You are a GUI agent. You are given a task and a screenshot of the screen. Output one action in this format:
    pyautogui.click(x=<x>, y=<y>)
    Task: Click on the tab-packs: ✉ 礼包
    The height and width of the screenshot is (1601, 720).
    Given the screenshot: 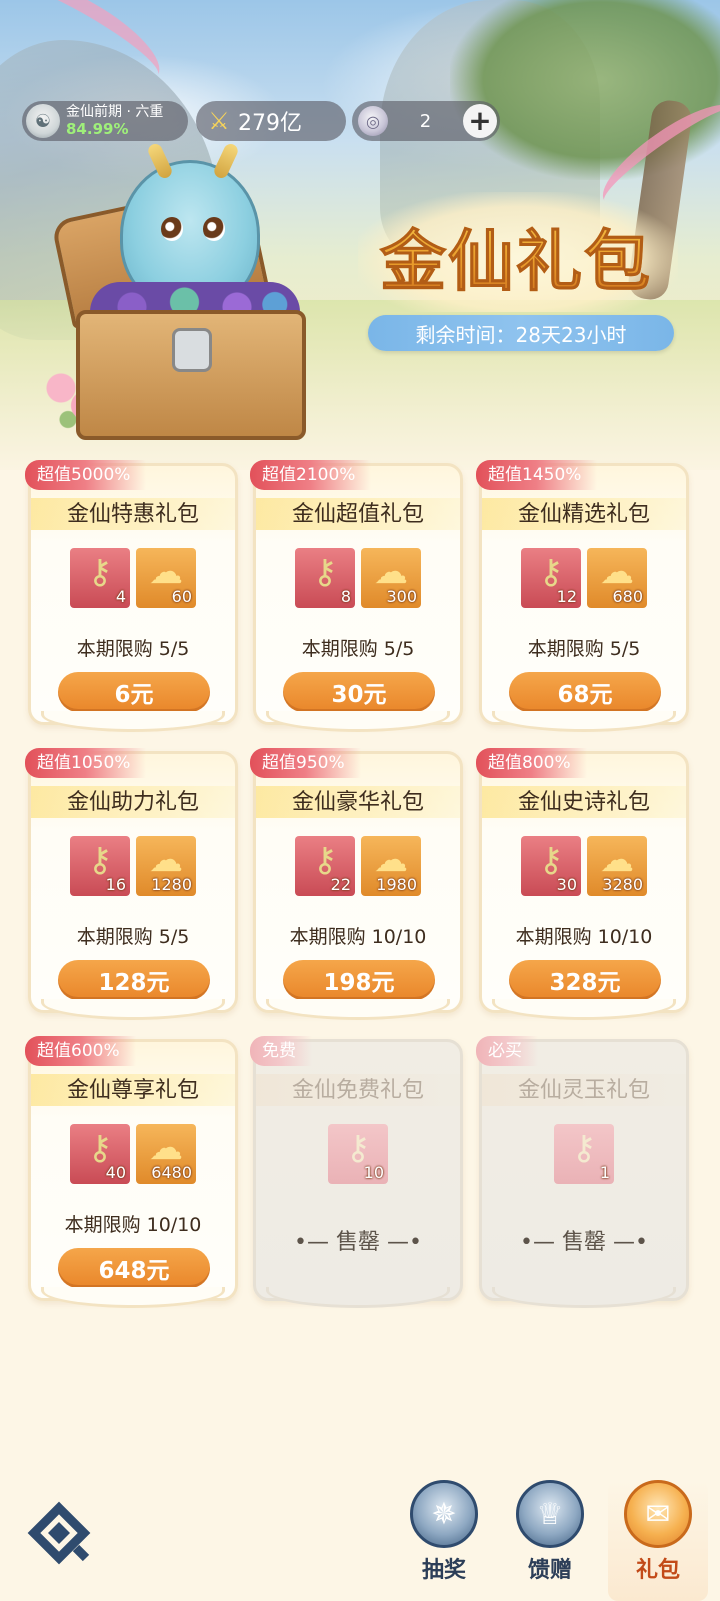 What is the action you would take?
    pyautogui.click(x=658, y=1540)
    